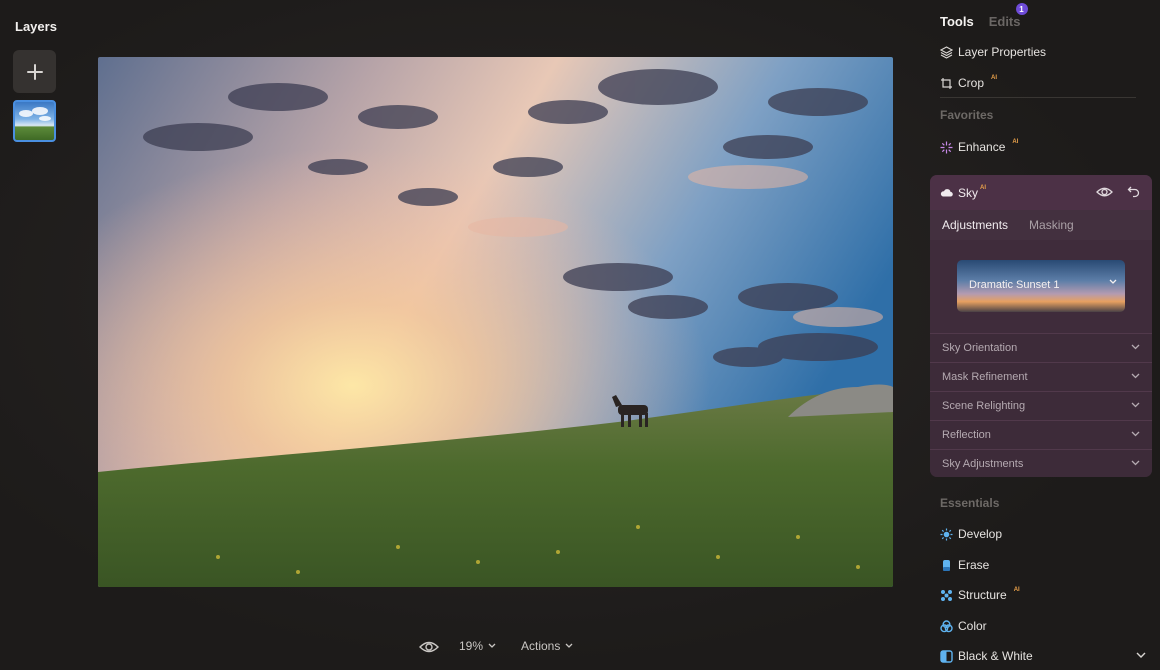 The height and width of the screenshot is (670, 1160). I want to click on tool-crop: Crop AI, so click(969, 82).